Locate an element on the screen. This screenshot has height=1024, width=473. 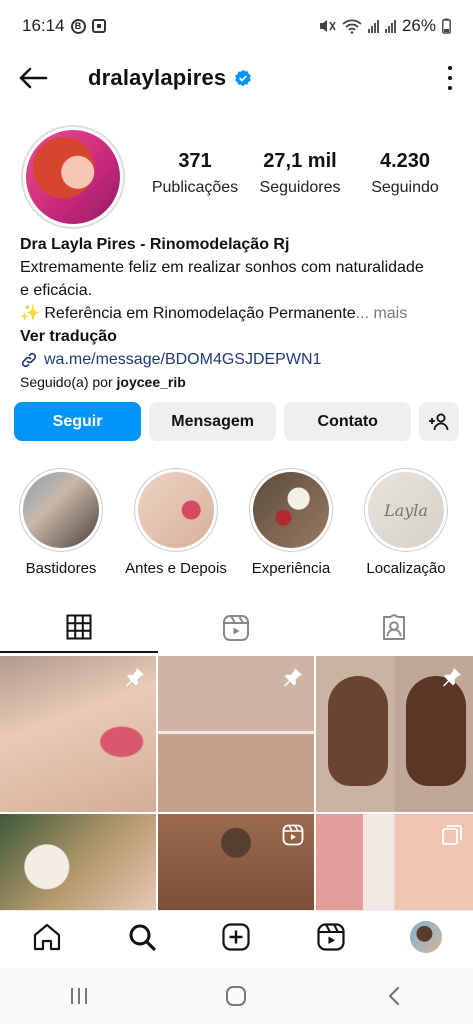
tab-reels is located at coordinates (237, 628).